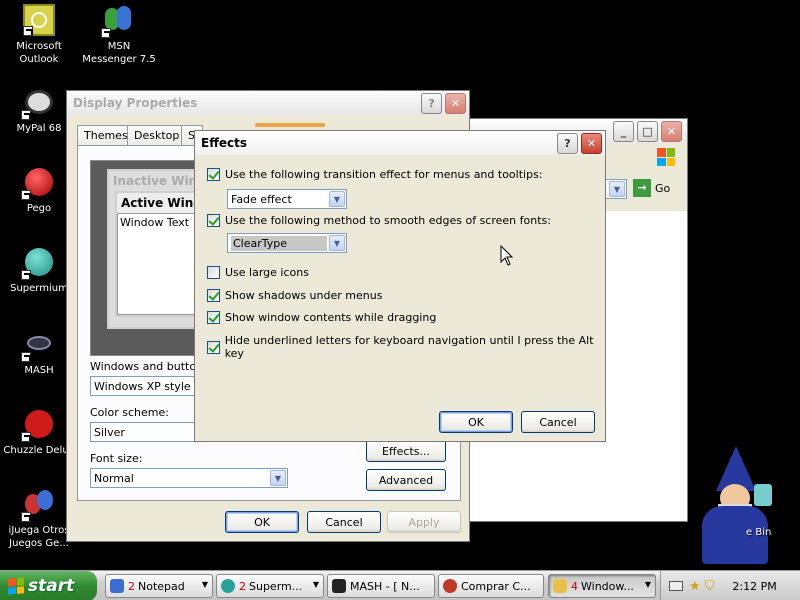 The height and width of the screenshot is (600, 800). I want to click on advanced-button: Advanced, so click(406, 480).